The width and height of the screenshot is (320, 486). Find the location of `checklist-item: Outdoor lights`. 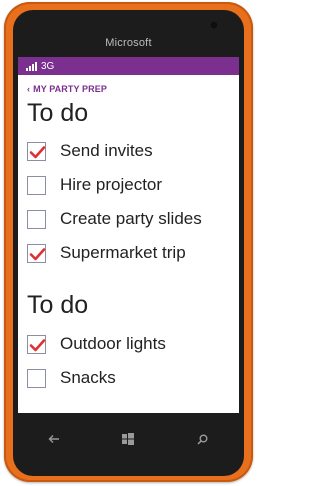

checklist-item: Outdoor lights is located at coordinates (133, 344).